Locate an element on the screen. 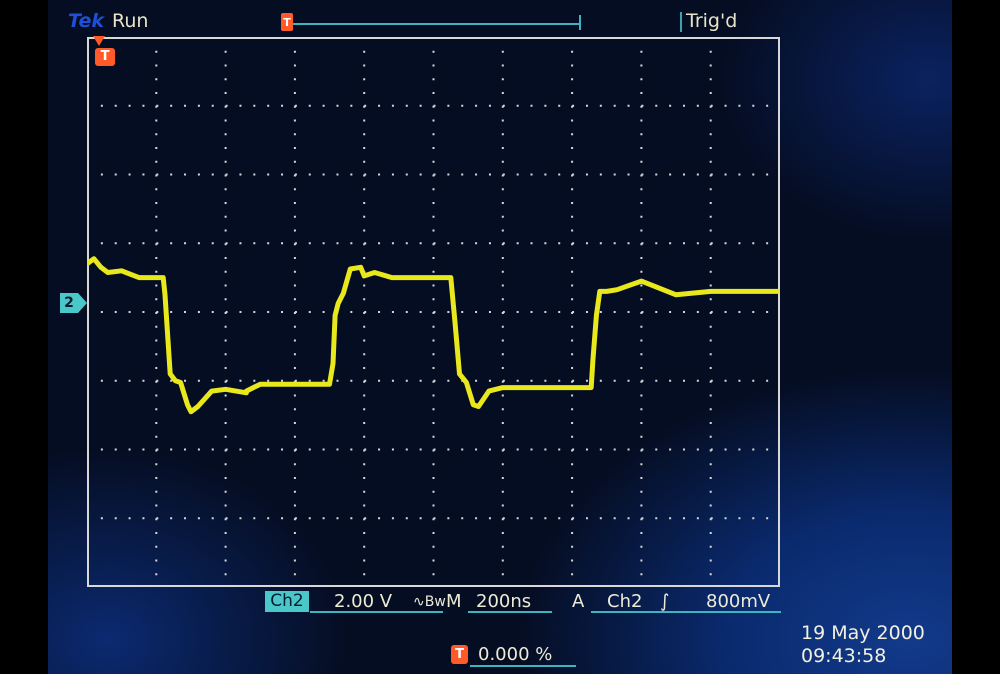  record-trigger-icon: T is located at coordinates (287, 22).